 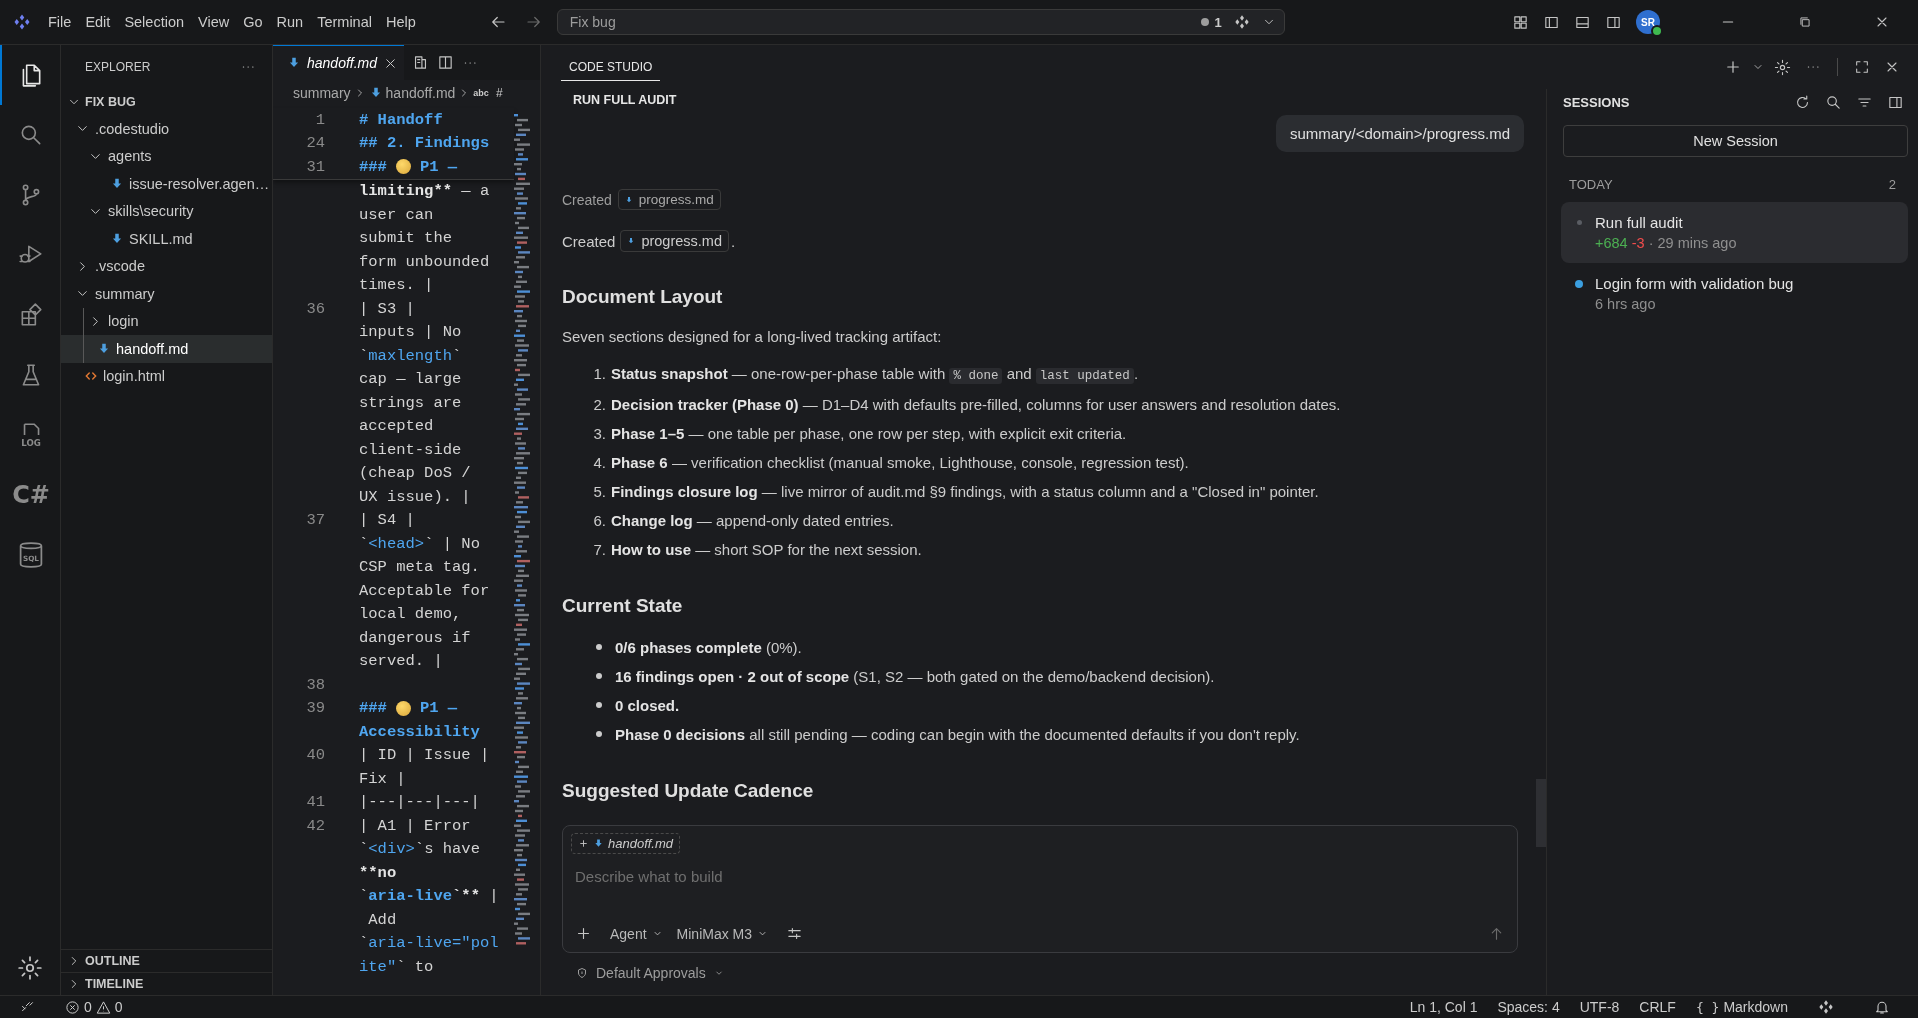 I want to click on list-number: 3., so click(x=599, y=434).